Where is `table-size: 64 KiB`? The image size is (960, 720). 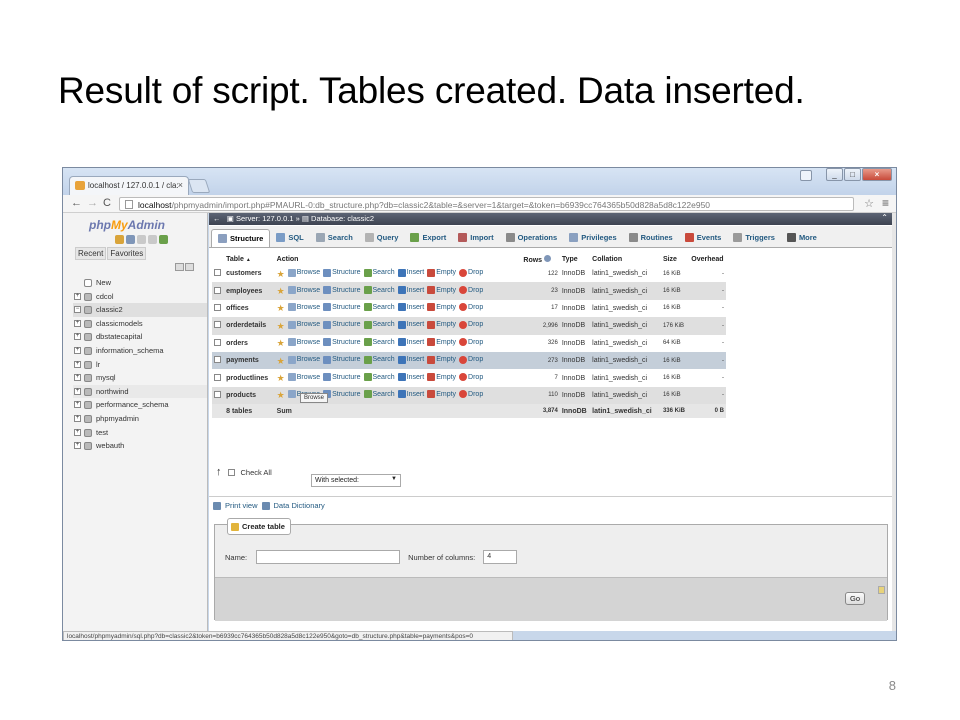
table-size: 64 KiB is located at coordinates (675, 343).